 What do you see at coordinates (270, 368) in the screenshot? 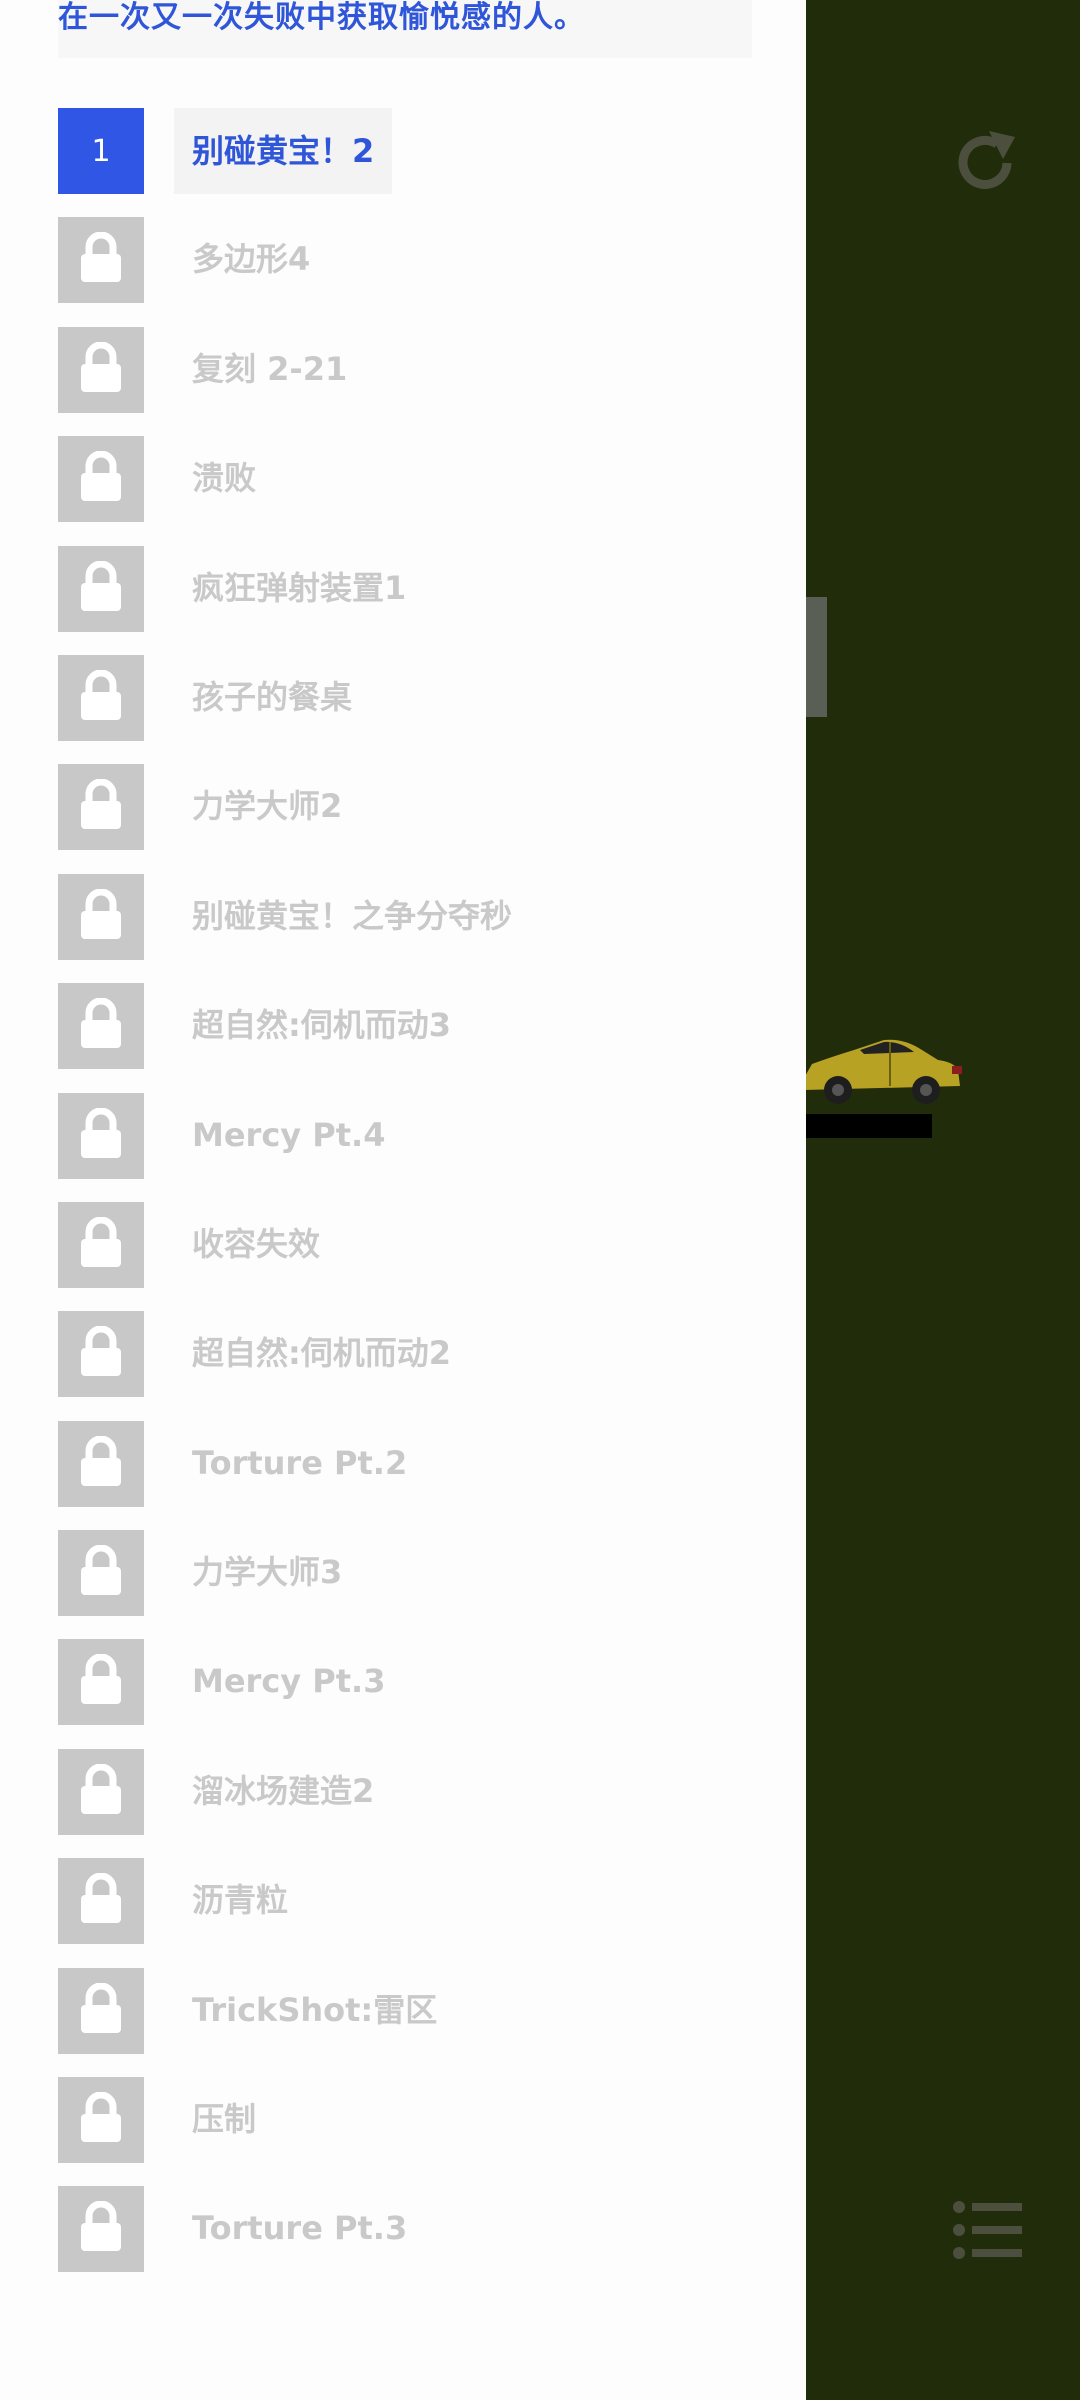
I see `level-title: 复刻 2-21` at bounding box center [270, 368].